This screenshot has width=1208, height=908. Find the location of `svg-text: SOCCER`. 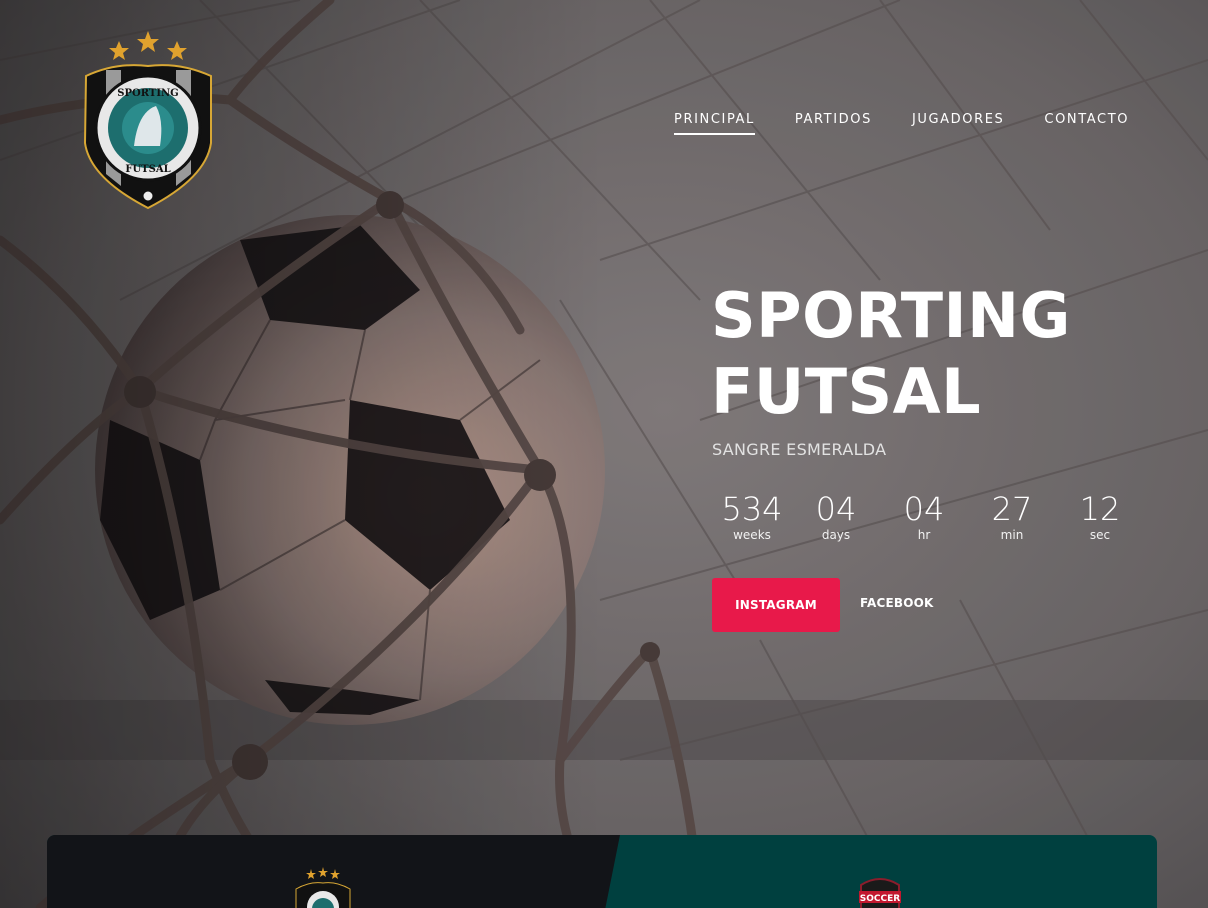

svg-text: SOCCER is located at coordinates (880, 899).